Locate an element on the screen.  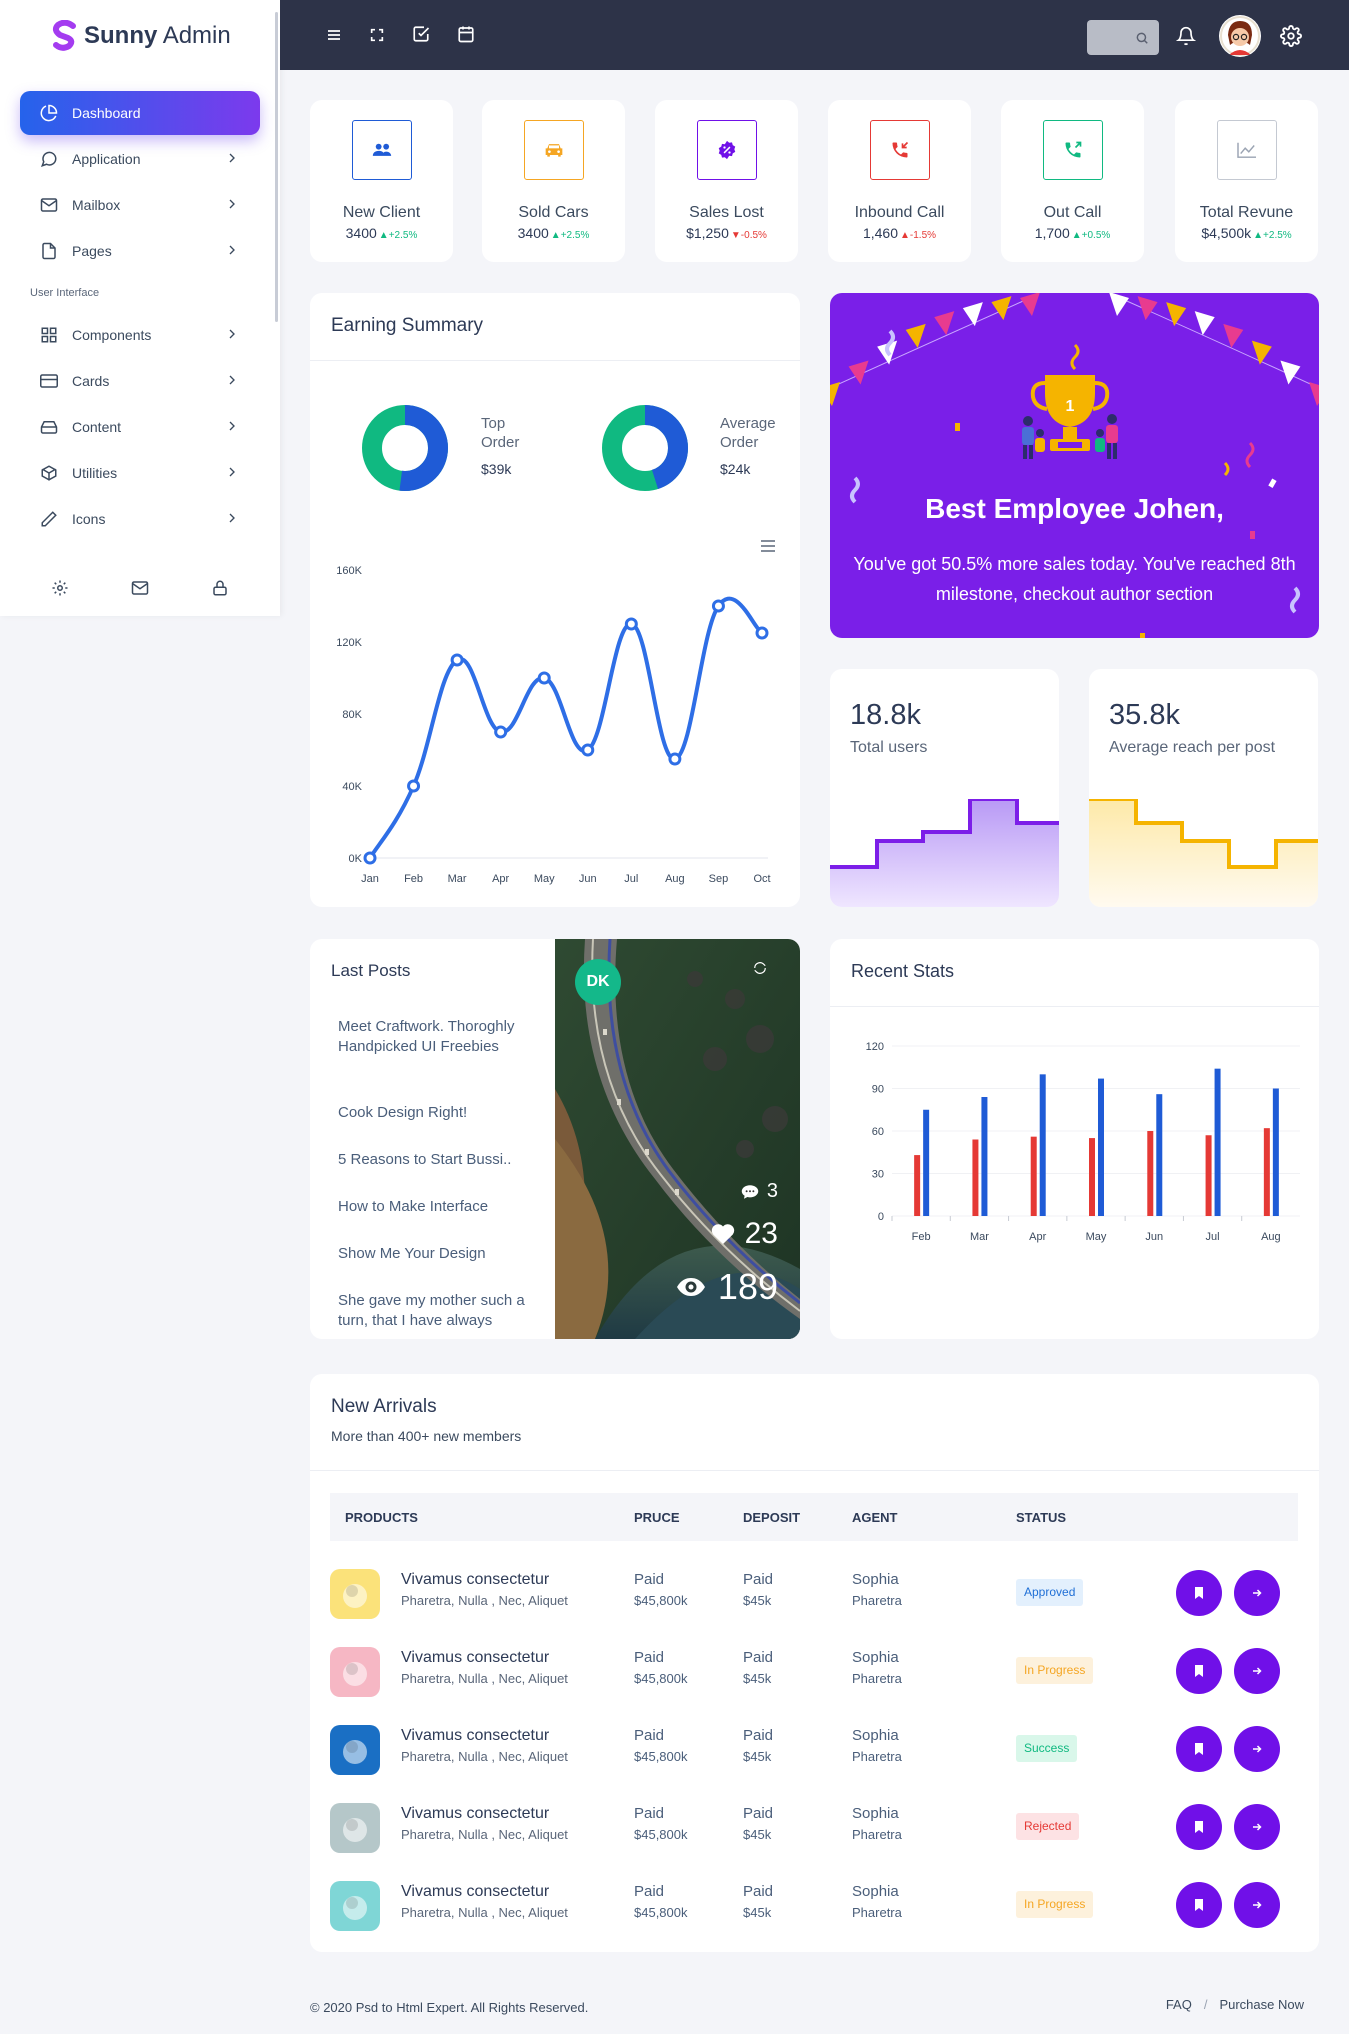
kpi-value: 3400 is located at coordinates (361, 233).